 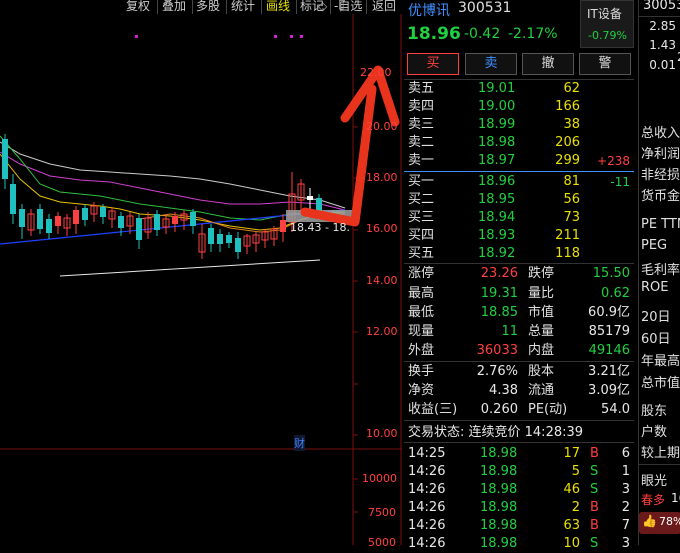 What do you see at coordinates (519, 218) in the screenshot?
I see `bid-row: 买三 18.94 73` at bounding box center [519, 218].